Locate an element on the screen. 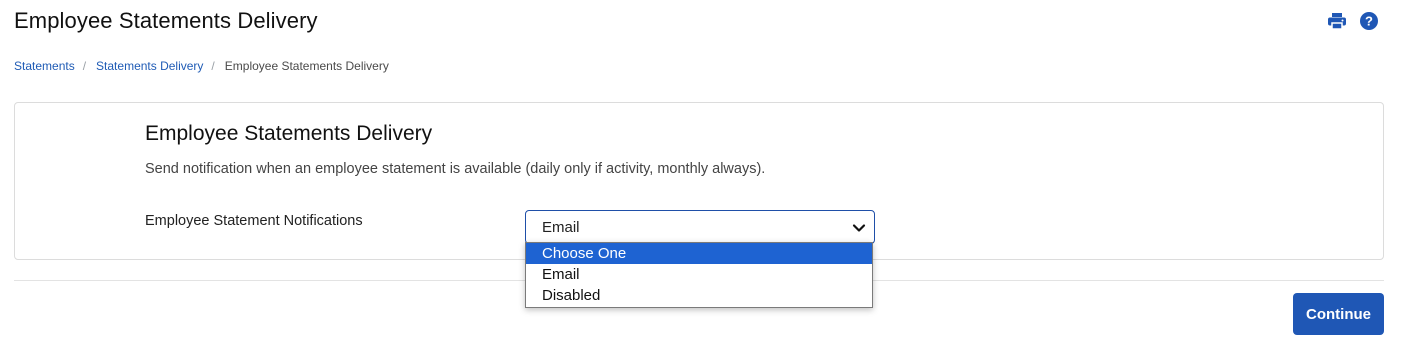 The height and width of the screenshot is (358, 1416). breadcrumb-statements-link: Statements is located at coordinates (44, 66).